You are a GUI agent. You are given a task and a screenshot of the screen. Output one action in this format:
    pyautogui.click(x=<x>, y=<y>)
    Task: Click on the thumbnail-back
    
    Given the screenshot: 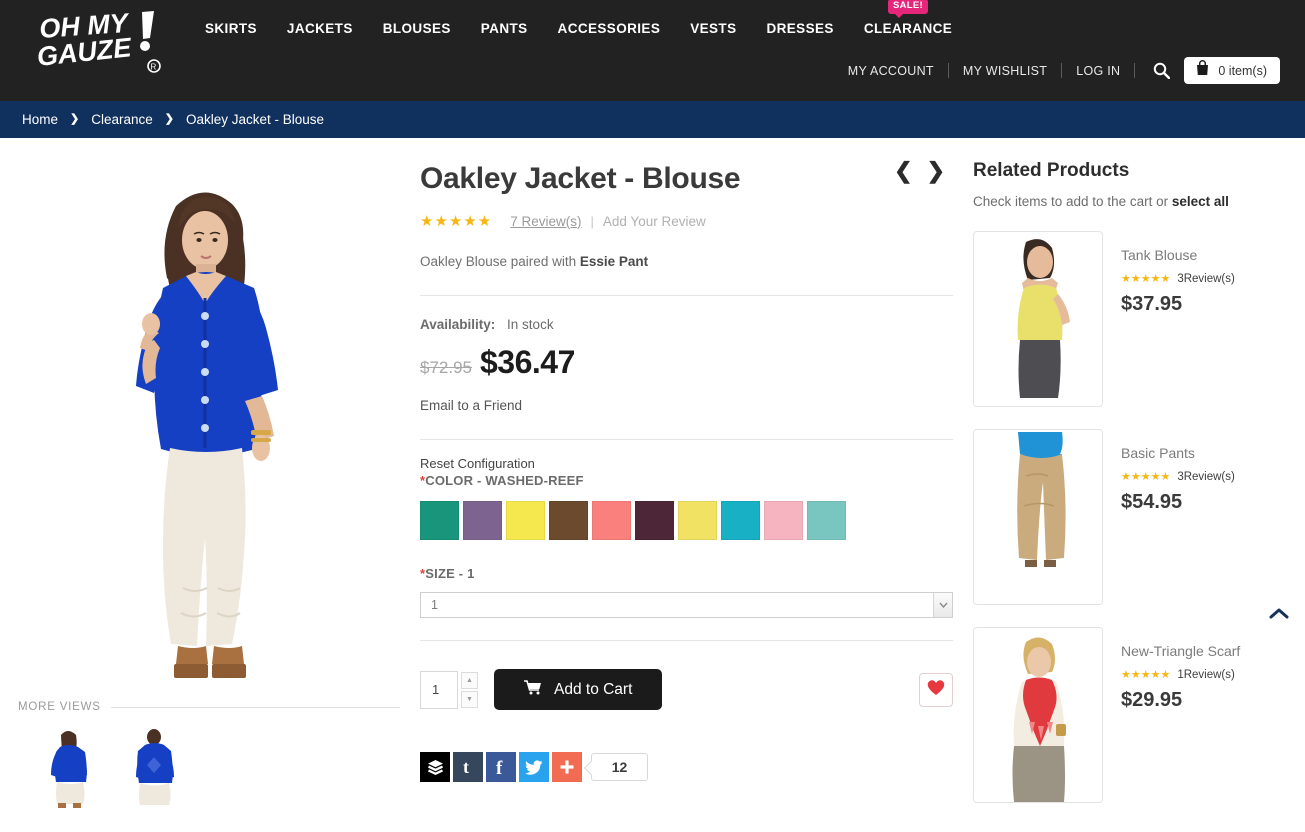 What is the action you would take?
    pyautogui.click(x=155, y=767)
    